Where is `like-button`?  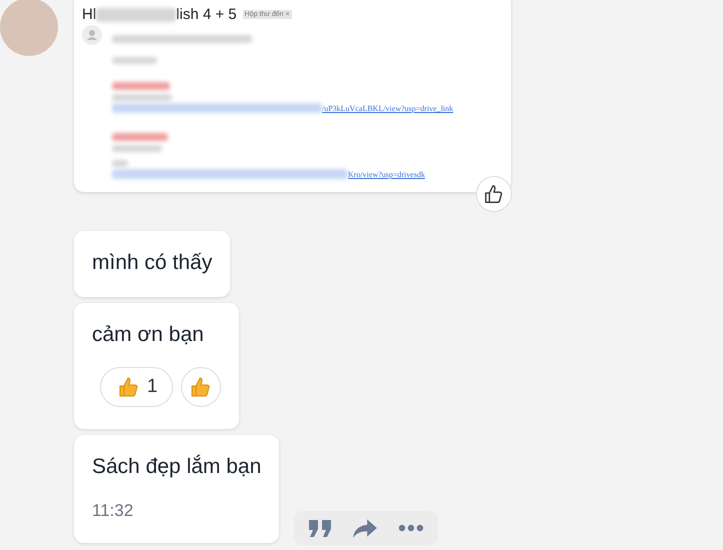
like-button is located at coordinates (494, 194).